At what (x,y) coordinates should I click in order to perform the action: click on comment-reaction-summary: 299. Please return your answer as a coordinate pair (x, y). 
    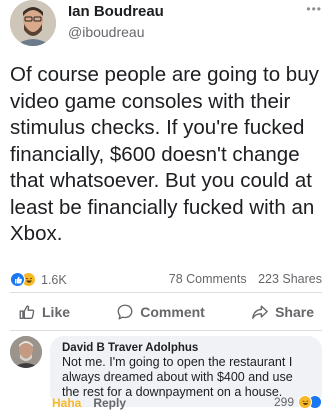
    Looking at the image, I should click on (298, 402).